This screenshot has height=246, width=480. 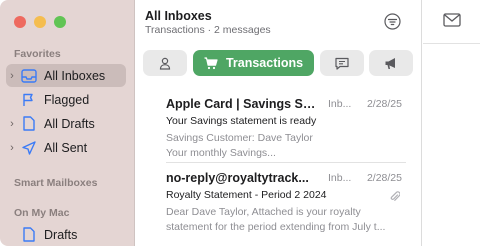 What do you see at coordinates (75, 75) in the screenshot?
I see `sidebar-item-label: All Inboxes` at bounding box center [75, 75].